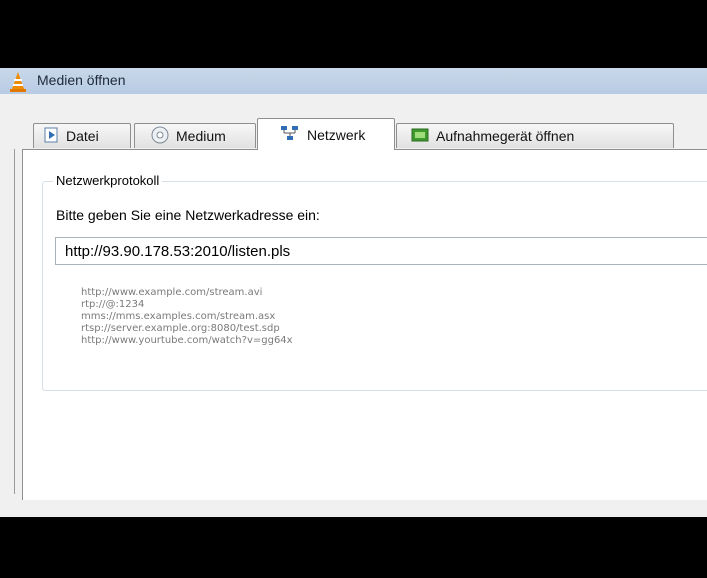  What do you see at coordinates (353, 34) in the screenshot?
I see `letterbox-top` at bounding box center [353, 34].